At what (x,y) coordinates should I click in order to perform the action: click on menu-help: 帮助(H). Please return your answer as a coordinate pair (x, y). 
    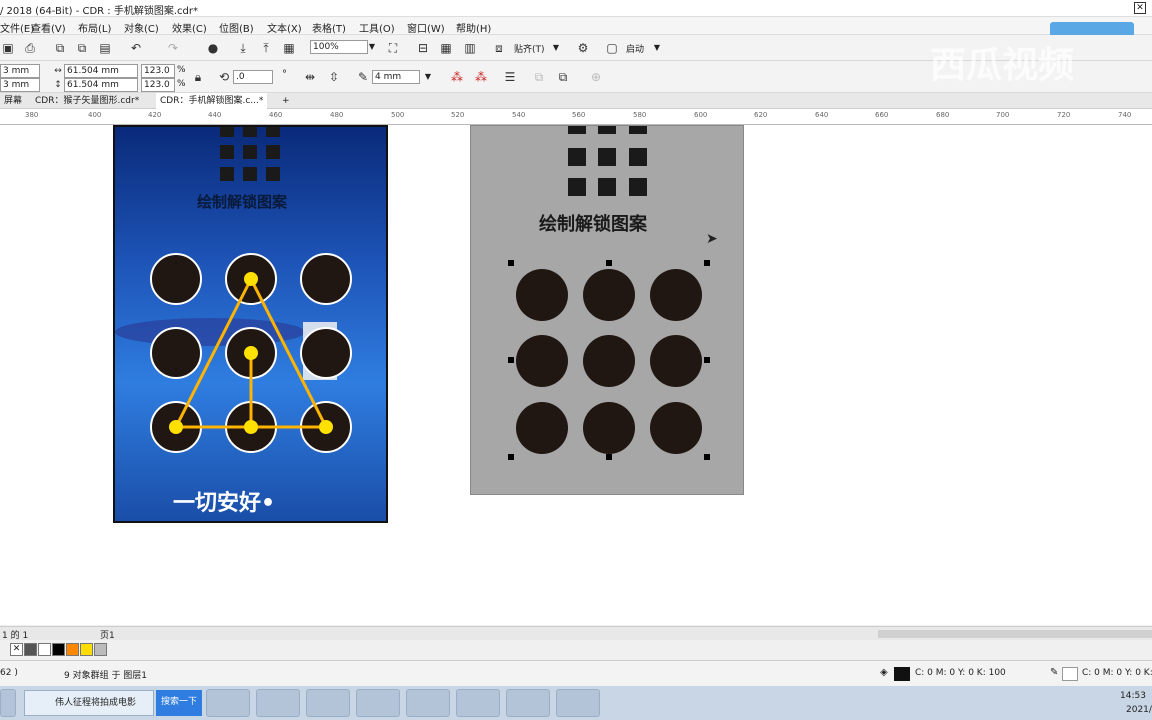
    Looking at the image, I should click on (473, 27).